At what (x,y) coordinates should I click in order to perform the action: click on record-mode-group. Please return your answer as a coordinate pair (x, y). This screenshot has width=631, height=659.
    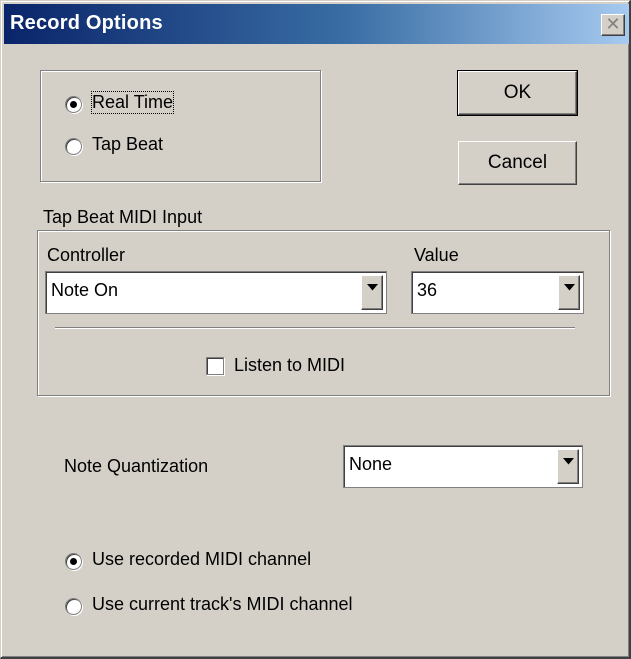
    Looking at the image, I should click on (180, 126).